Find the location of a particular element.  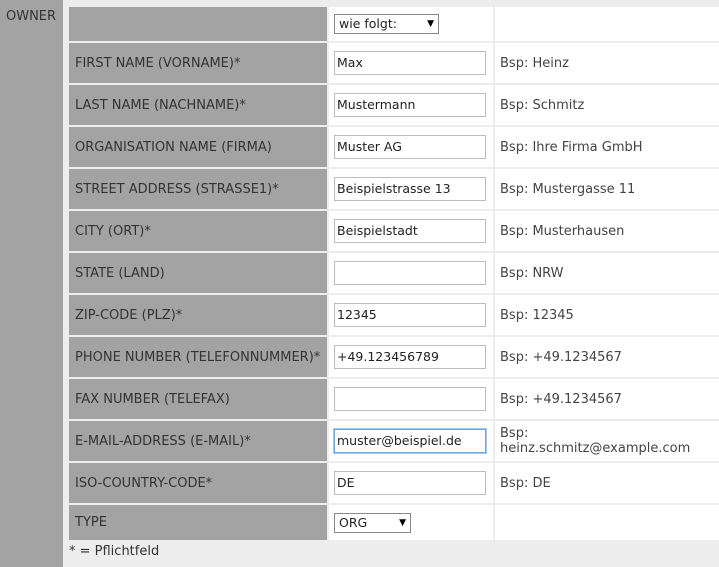

field-input-cell: DE is located at coordinates (411, 483).